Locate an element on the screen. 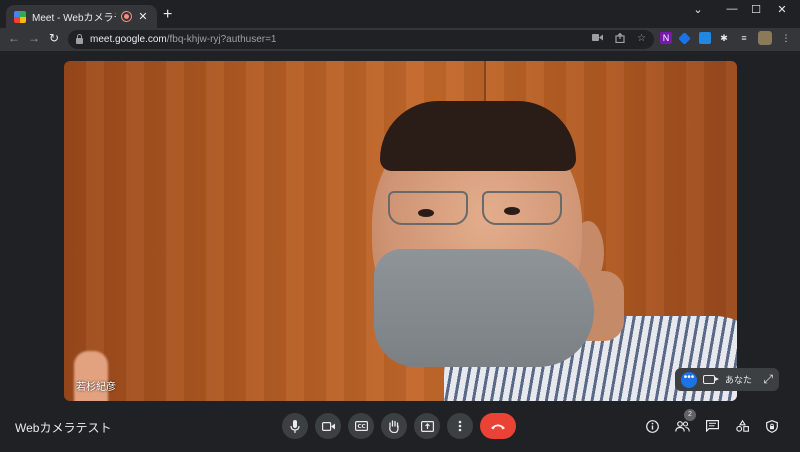 This screenshot has height=452, width=800. microphone-button is located at coordinates (295, 426).